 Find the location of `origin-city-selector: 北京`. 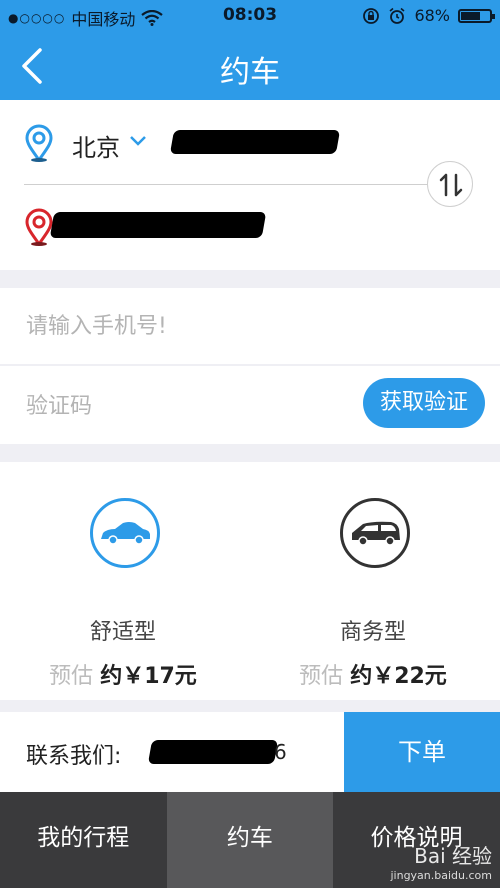

origin-city-selector: 北京 is located at coordinates (96, 145).